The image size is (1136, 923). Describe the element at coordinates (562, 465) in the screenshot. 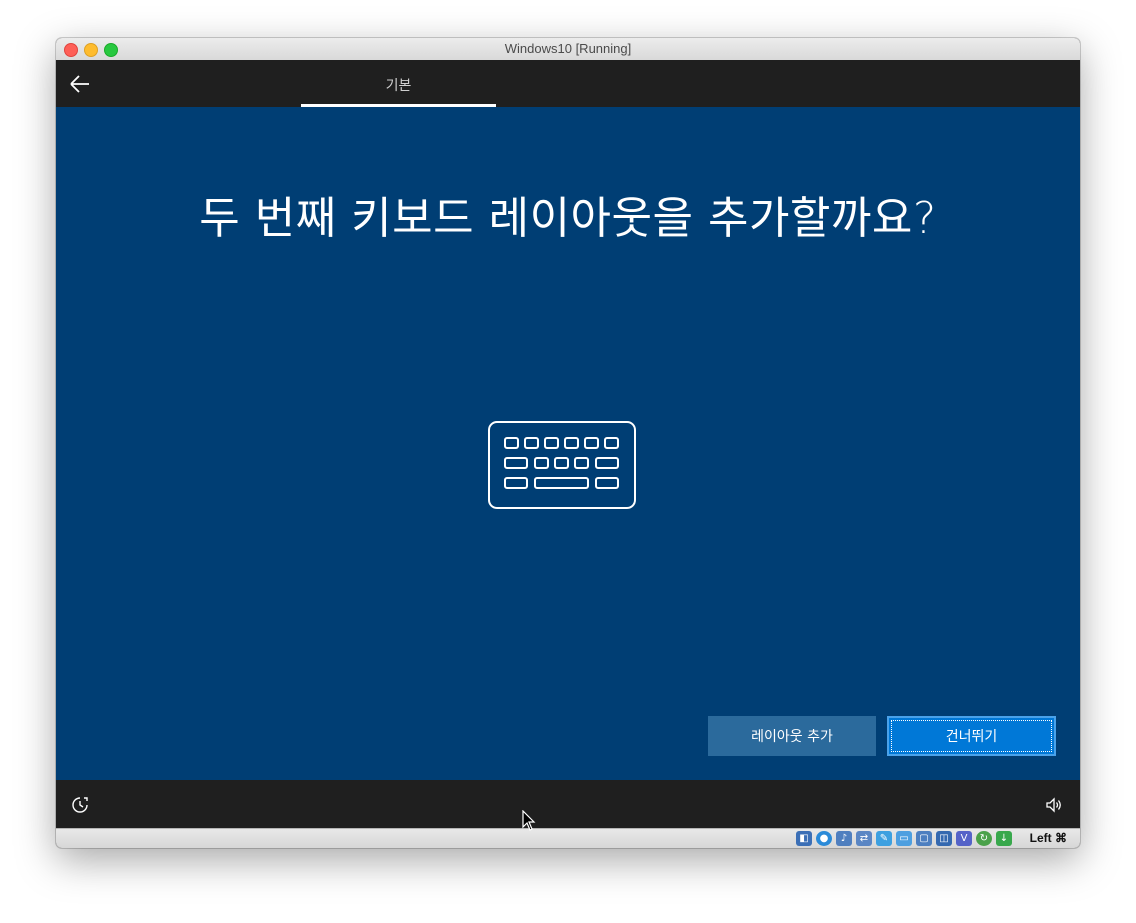

I see `keyboard-icon` at that location.